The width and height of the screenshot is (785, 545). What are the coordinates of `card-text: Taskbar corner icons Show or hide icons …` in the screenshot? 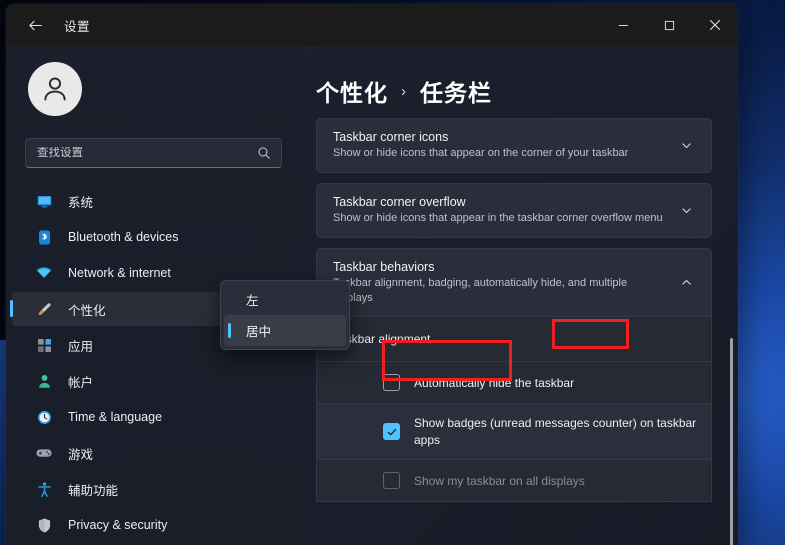 It's located at (504, 145).